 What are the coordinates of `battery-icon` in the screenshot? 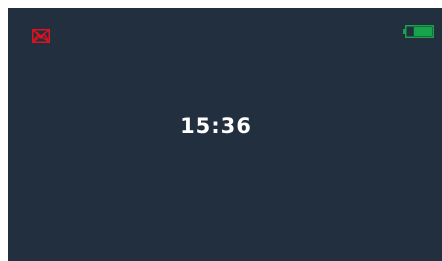 It's located at (418, 31).